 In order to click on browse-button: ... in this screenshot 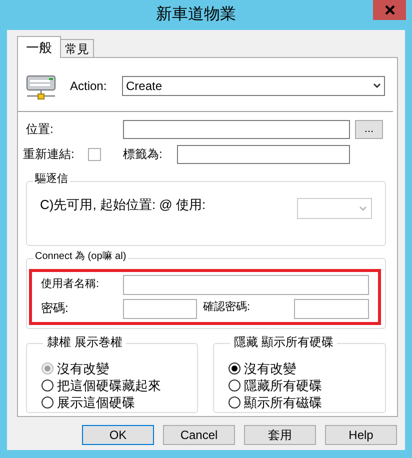, I will do `click(369, 129)`.